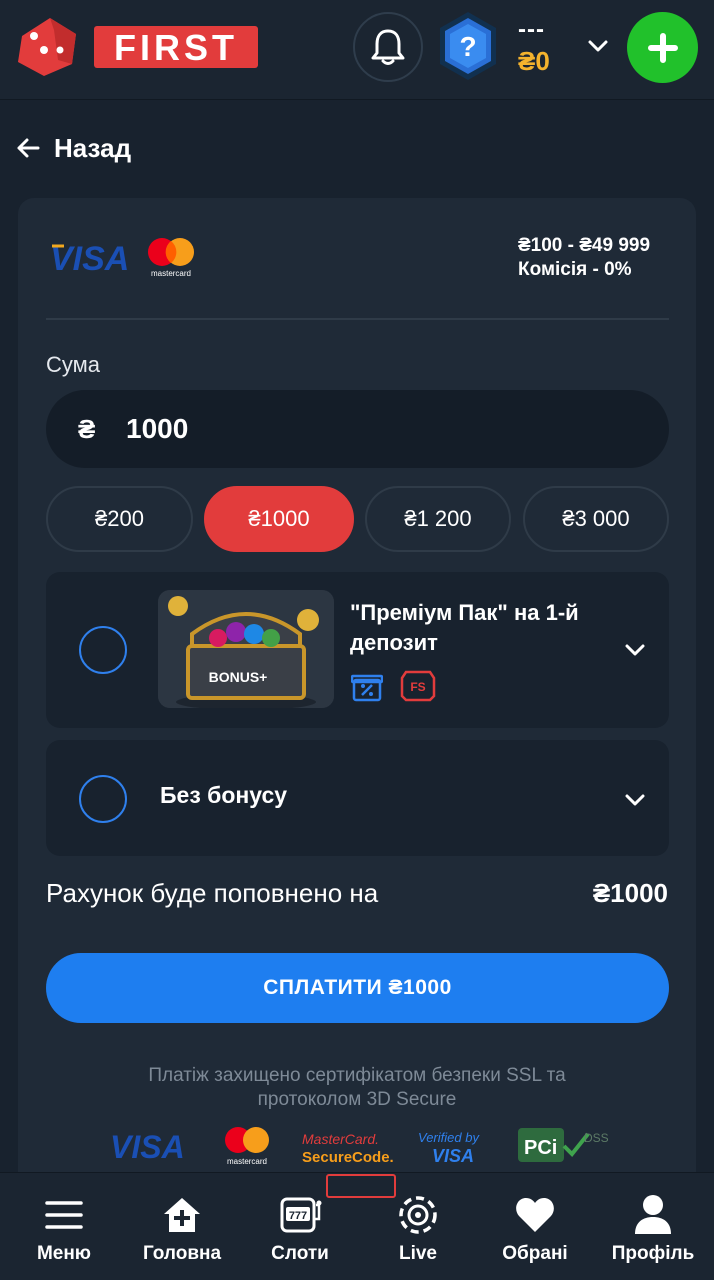  What do you see at coordinates (464, 627) in the screenshot?
I see `bonus-title-premium: "Преміум Пак" на 1-й депозит` at bounding box center [464, 627].